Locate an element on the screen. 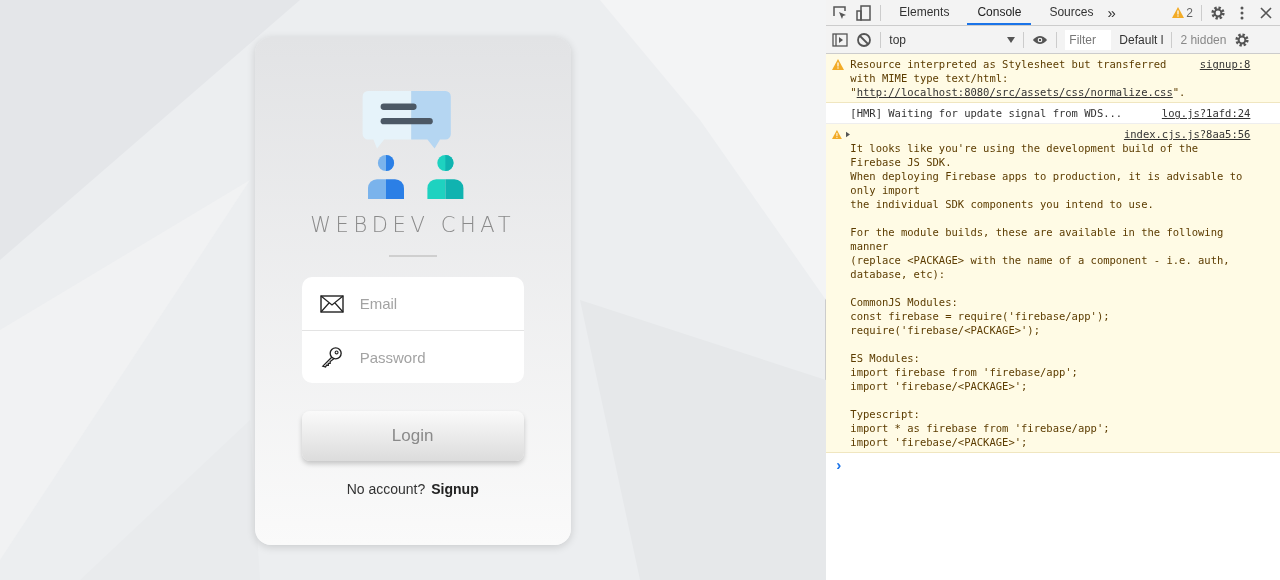  warning-count: 2 is located at coordinates (1189, 12).